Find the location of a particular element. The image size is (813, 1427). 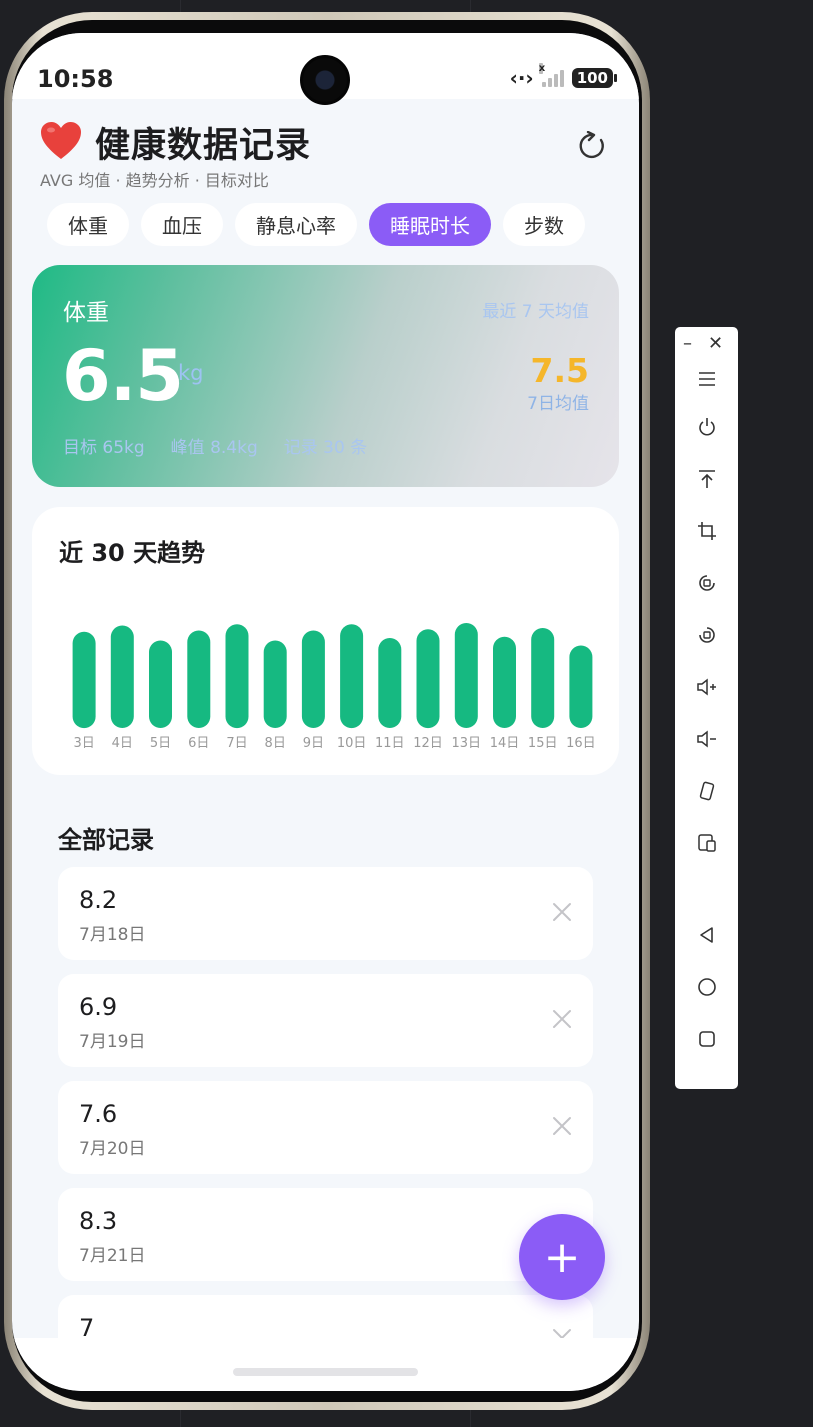

emulator-toolbar: – ✕ is located at coordinates (706, 708).